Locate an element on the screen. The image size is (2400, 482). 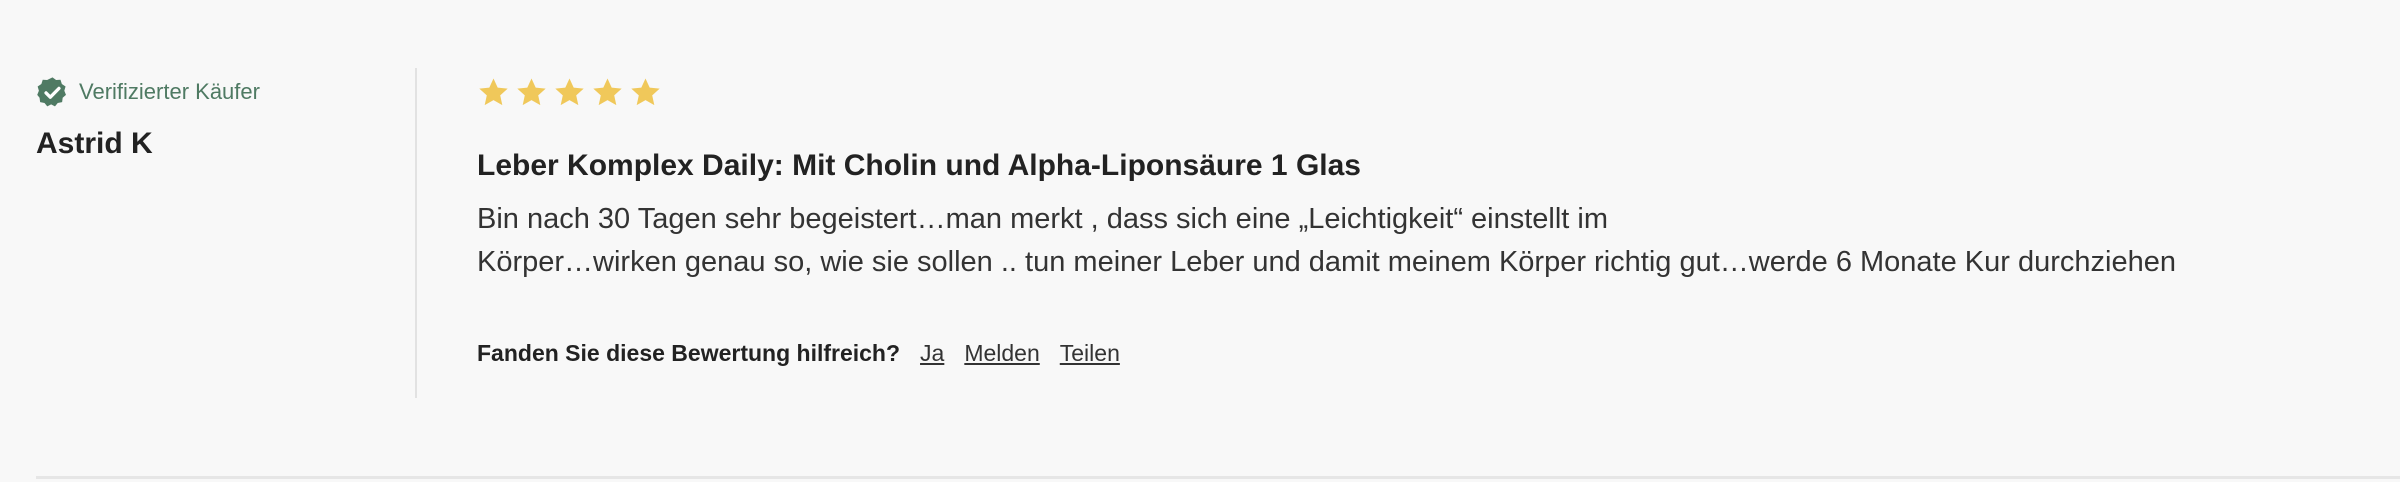
review-separator is located at coordinates (1218, 477).